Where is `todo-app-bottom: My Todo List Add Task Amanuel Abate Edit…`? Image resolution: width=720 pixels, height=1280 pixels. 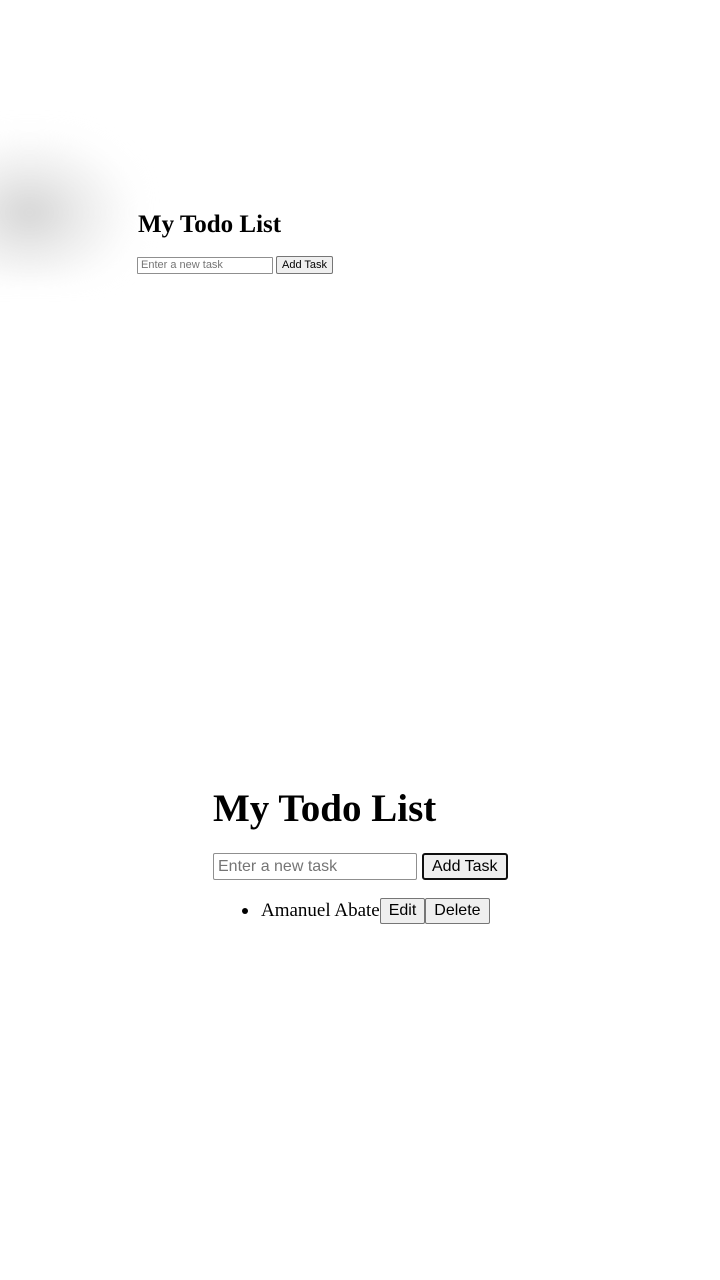 todo-app-bottom: My Todo List Add Task Amanuel Abate Edit… is located at coordinates (360, 855).